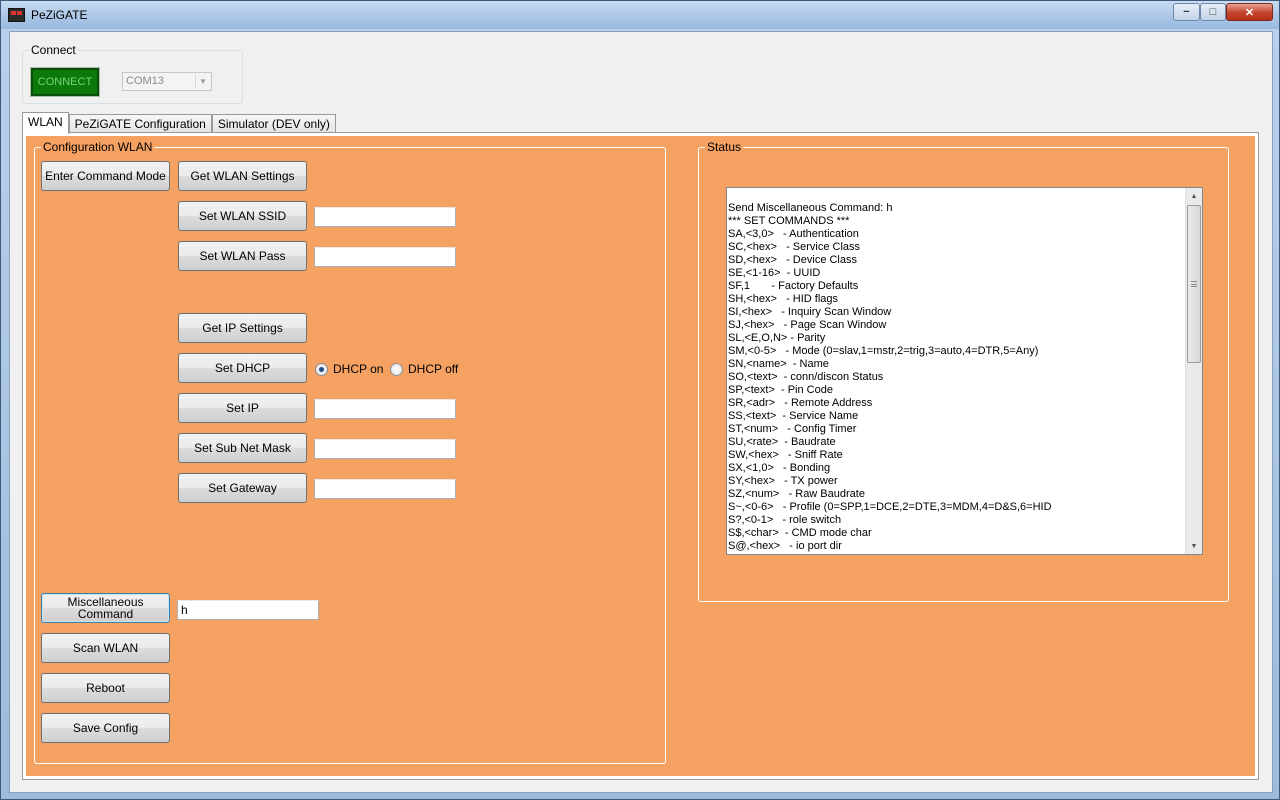 The image size is (1280, 800). Describe the element at coordinates (105, 176) in the screenshot. I see `enter-command-mode-button: Enter Command Mode` at that location.